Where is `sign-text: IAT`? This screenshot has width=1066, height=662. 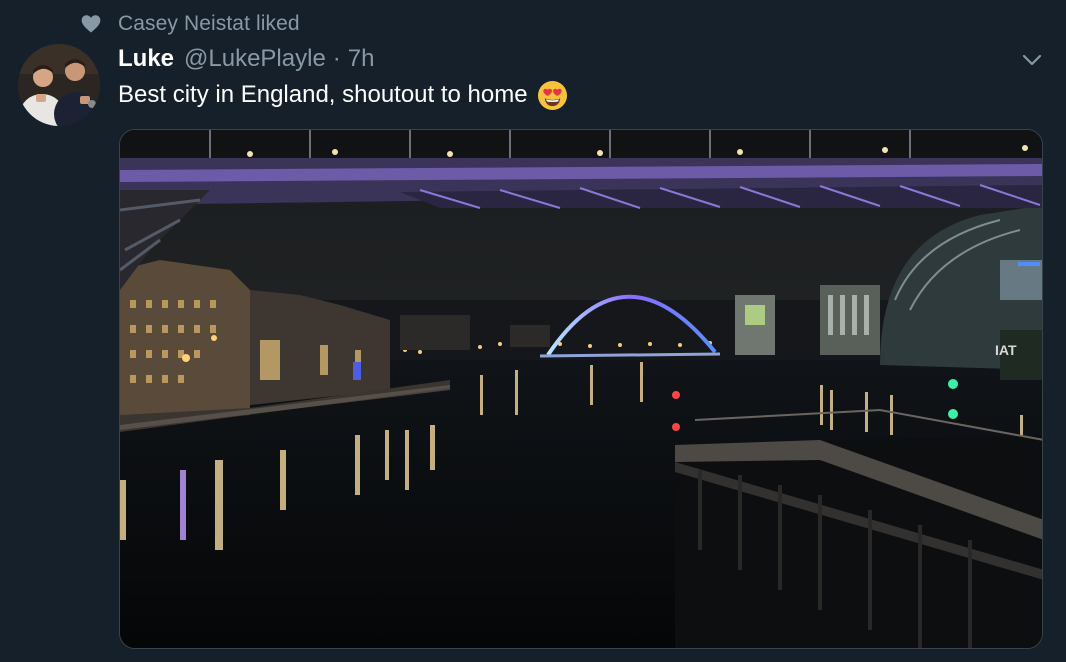
sign-text: IAT is located at coordinates (1006, 350).